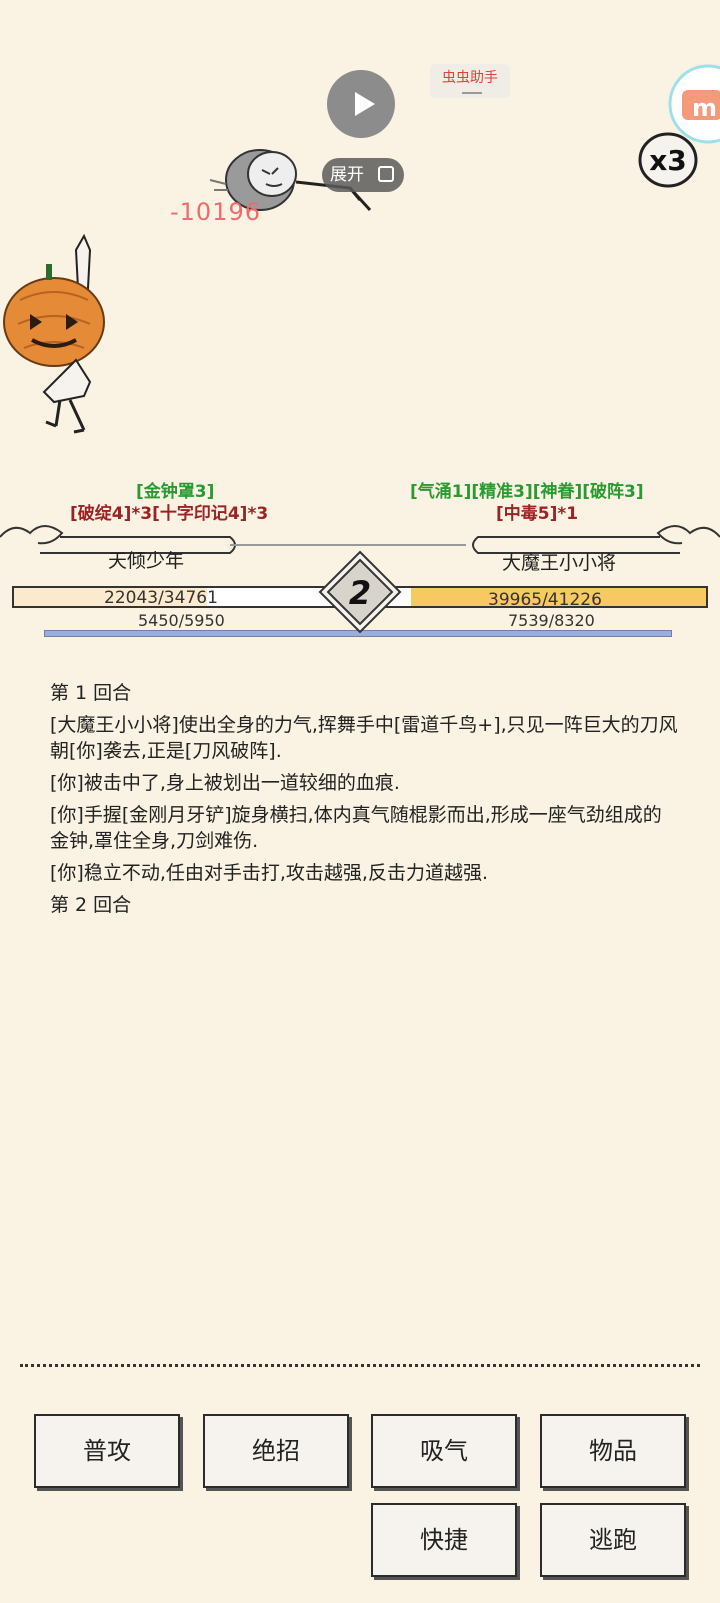 The image size is (720, 1603). Describe the element at coordinates (470, 78) in the screenshot. I see `helper-label: 虫虫助手` at that location.